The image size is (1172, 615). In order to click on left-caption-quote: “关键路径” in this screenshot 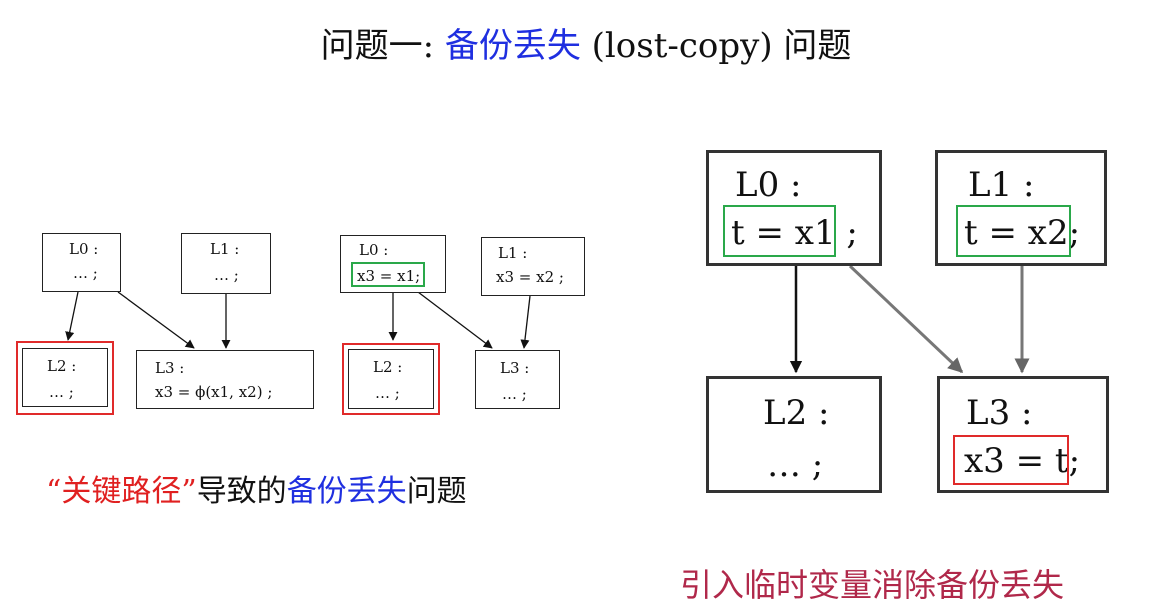, I will do `click(121, 491)`.